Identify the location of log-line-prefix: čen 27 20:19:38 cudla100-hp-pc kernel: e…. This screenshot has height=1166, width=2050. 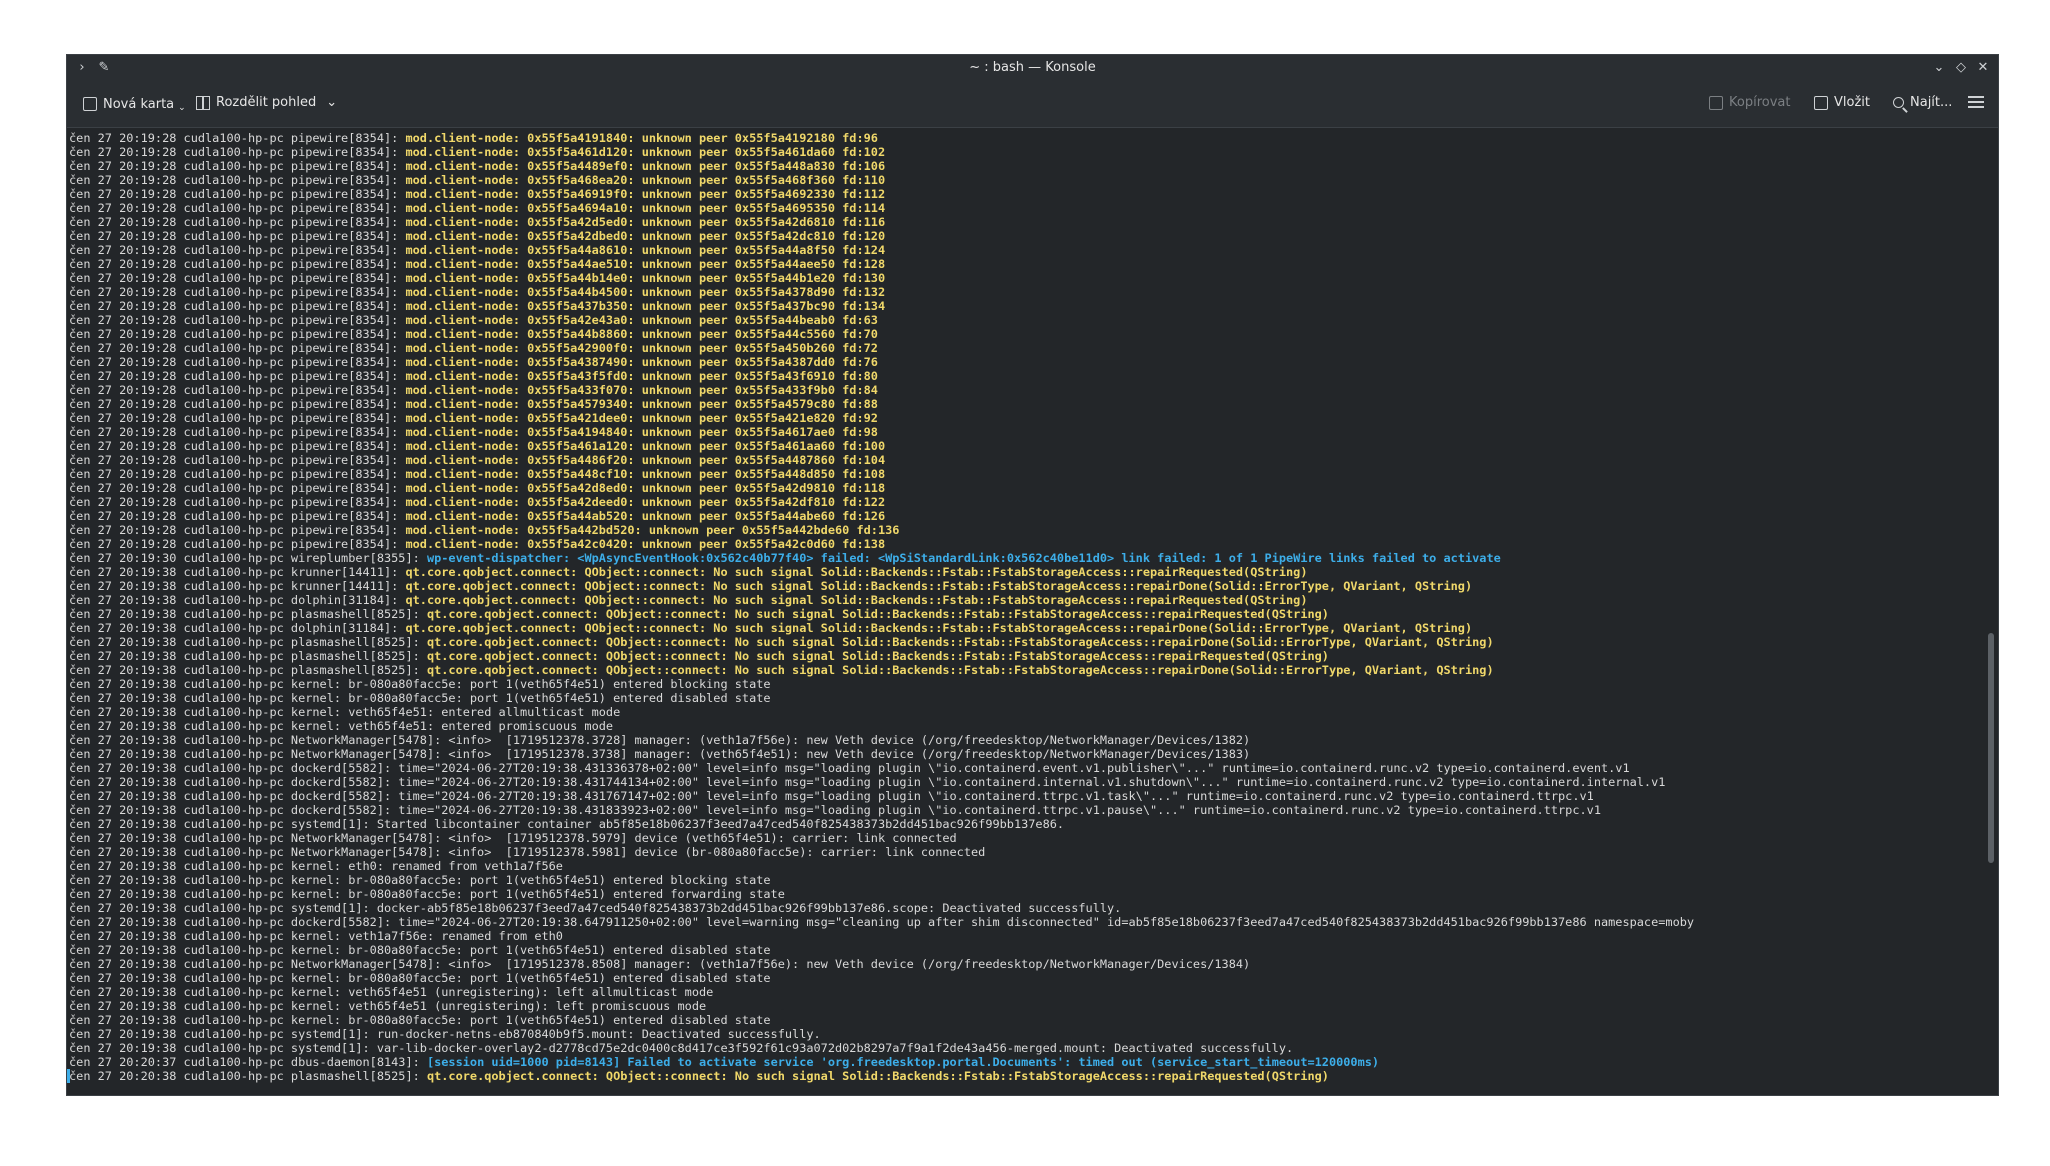
(316, 866).